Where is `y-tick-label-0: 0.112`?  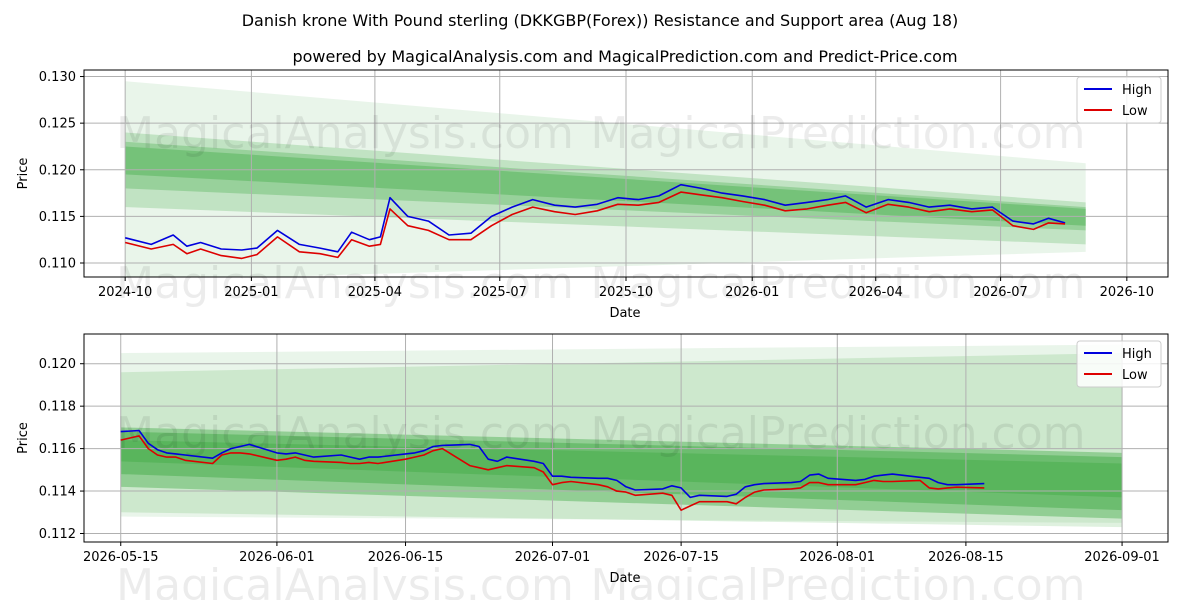 y-tick-label-0: 0.112 is located at coordinates (57, 534).